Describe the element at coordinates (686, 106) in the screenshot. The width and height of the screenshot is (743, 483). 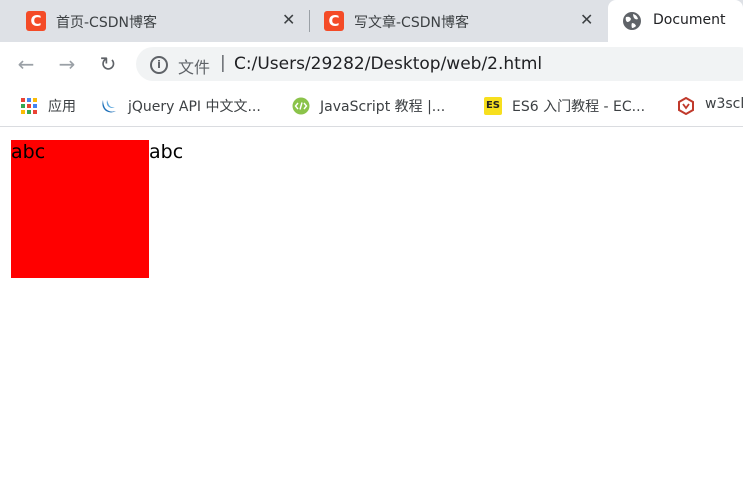
I see `w3school-icon` at that location.